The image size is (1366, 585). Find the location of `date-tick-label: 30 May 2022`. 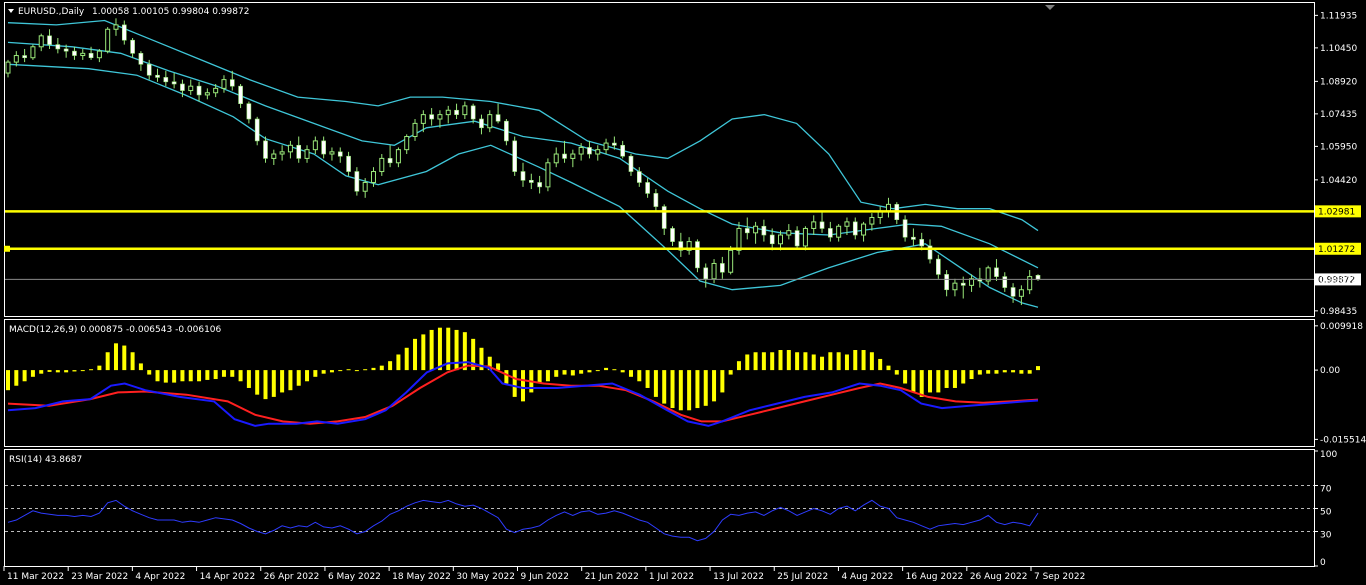

date-tick-label: 30 May 2022 is located at coordinates (485, 577).